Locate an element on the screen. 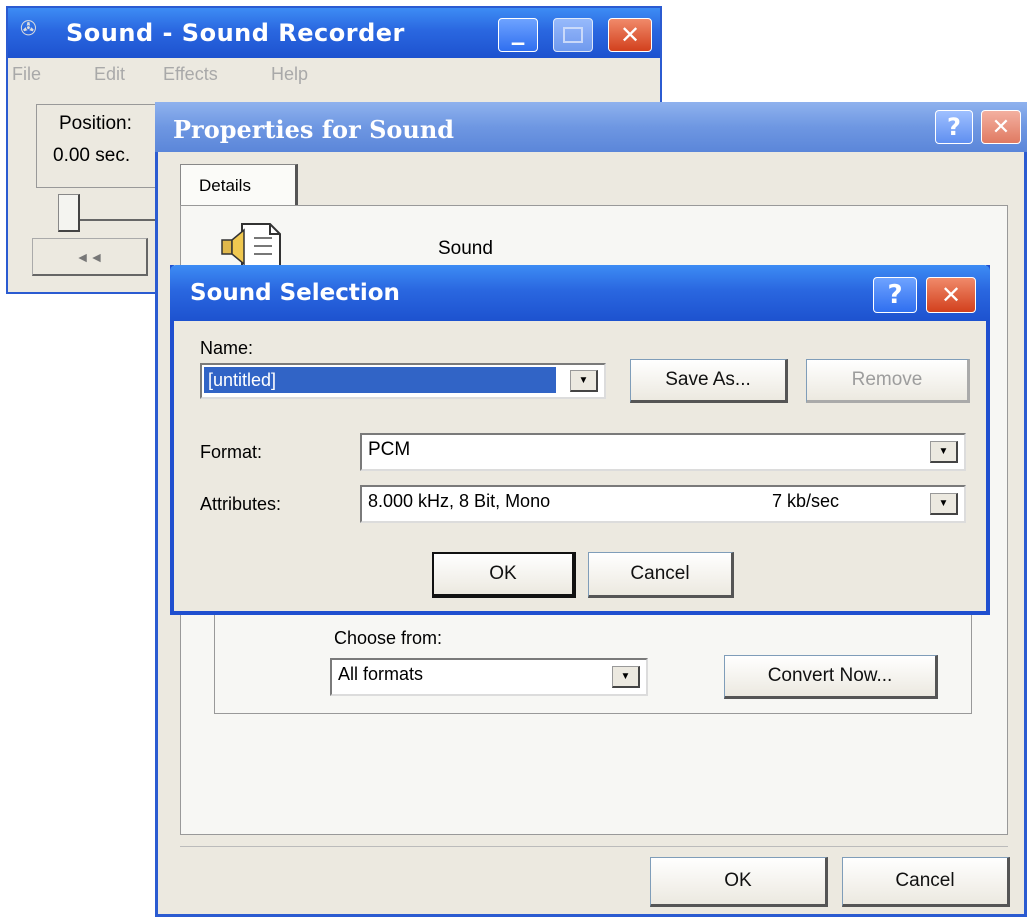 The image size is (1030, 919). bottom-divider is located at coordinates (594, 846).